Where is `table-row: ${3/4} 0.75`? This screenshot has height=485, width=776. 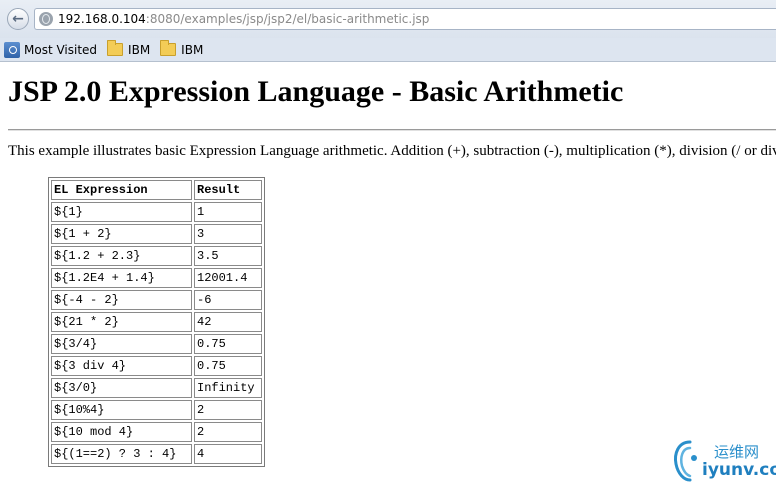
table-row: ${3/4} 0.75 is located at coordinates (156, 344).